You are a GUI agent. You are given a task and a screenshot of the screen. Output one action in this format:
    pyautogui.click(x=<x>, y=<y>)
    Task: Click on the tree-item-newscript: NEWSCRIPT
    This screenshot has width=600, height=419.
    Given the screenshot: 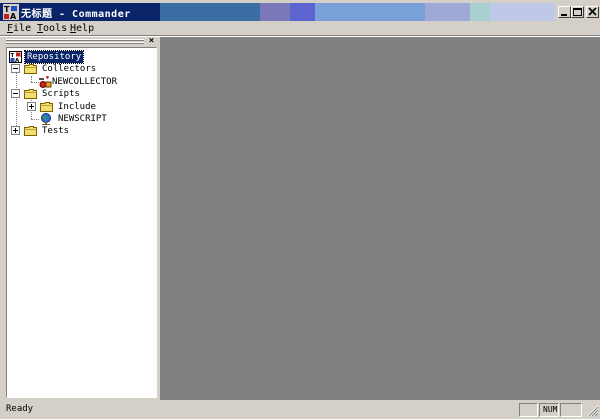 What is the action you would take?
    pyautogui.click(x=90, y=119)
    